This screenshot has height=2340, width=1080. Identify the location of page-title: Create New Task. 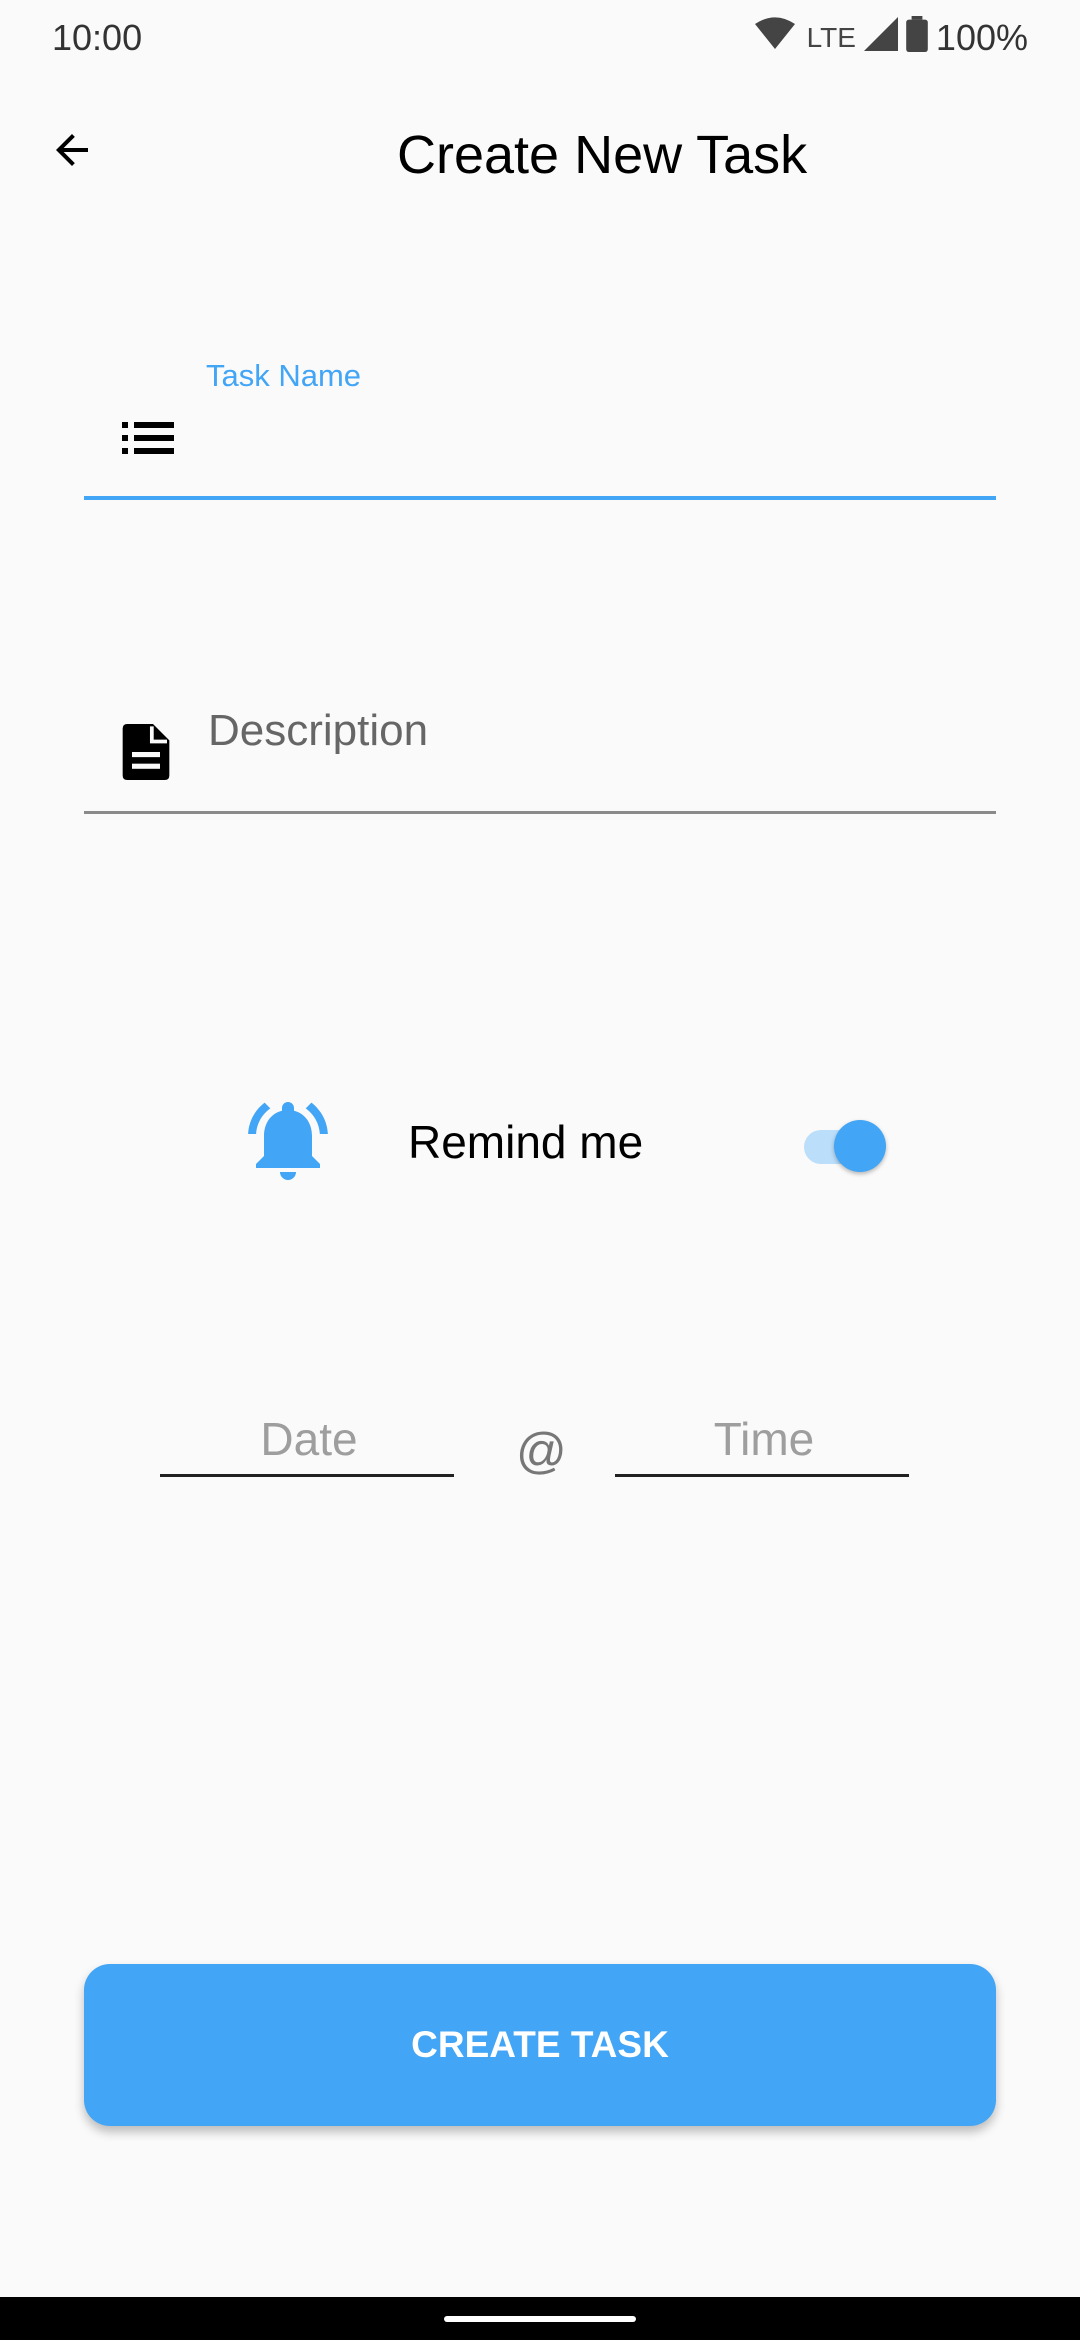
(540, 155).